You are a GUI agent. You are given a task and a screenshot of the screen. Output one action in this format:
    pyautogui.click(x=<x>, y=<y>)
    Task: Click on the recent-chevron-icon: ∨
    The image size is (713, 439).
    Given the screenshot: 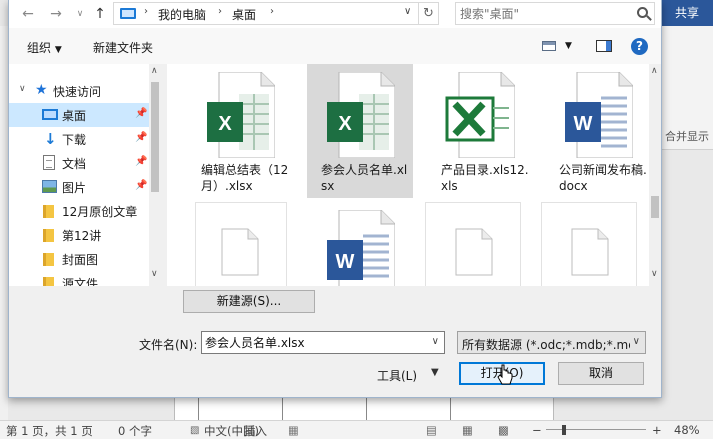 What is the action you would take?
    pyautogui.click(x=80, y=14)
    